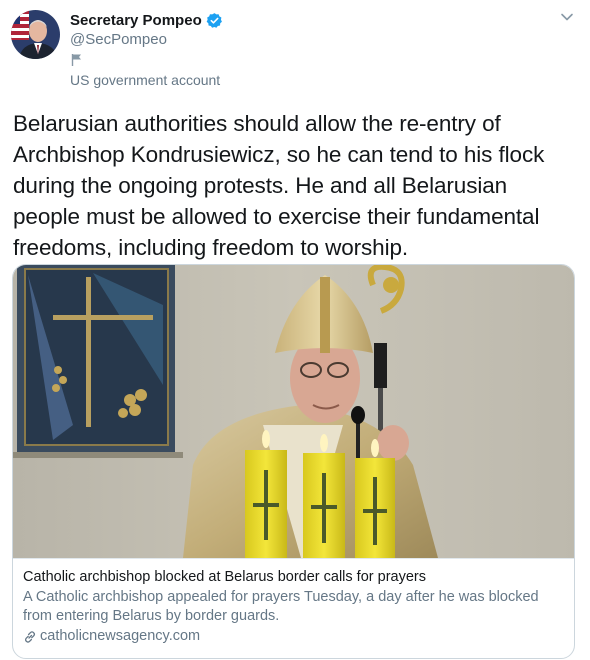 The height and width of the screenshot is (660, 590). I want to click on card-domain: catholicnewsagency.com, so click(294, 636).